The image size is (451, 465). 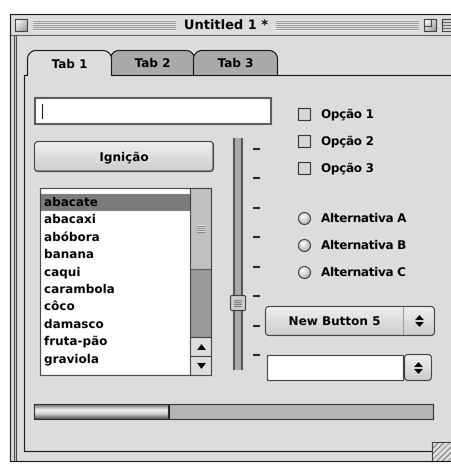 I want to click on tab: Tab 2, so click(x=152, y=62).